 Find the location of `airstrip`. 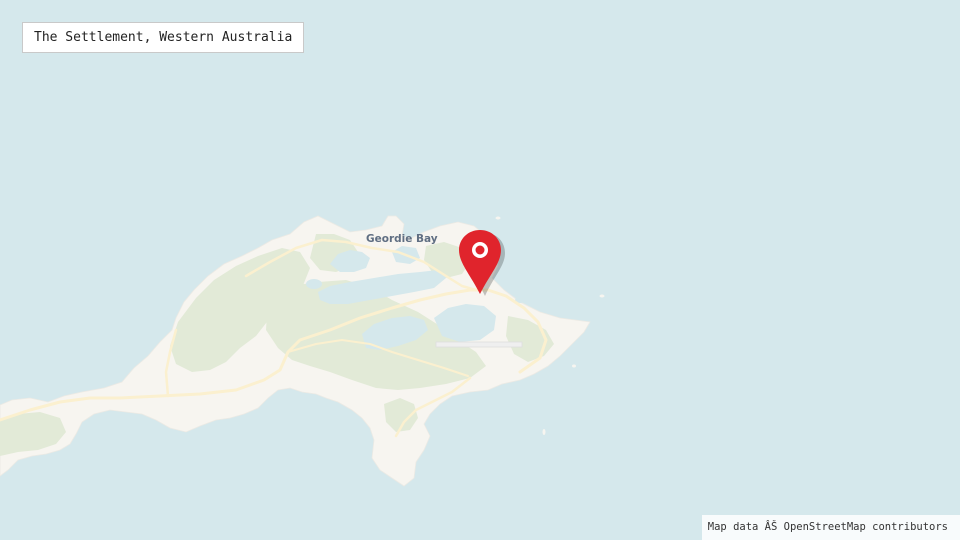

airstrip is located at coordinates (479, 344).